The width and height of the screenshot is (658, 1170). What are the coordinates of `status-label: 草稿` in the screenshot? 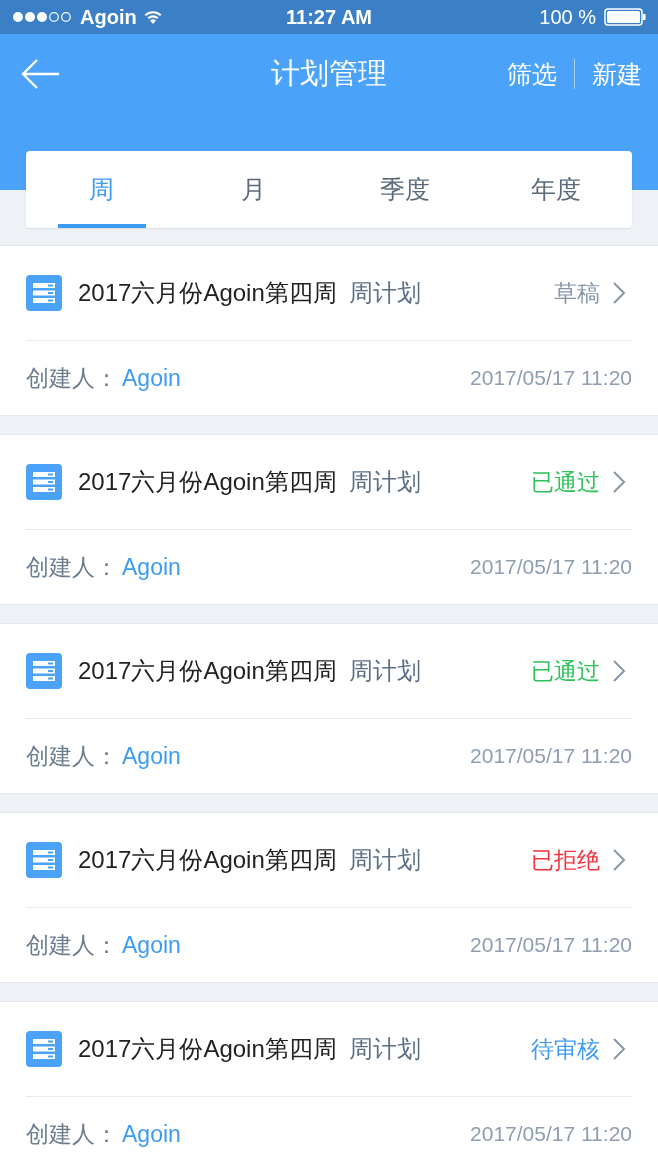 It's located at (577, 293).